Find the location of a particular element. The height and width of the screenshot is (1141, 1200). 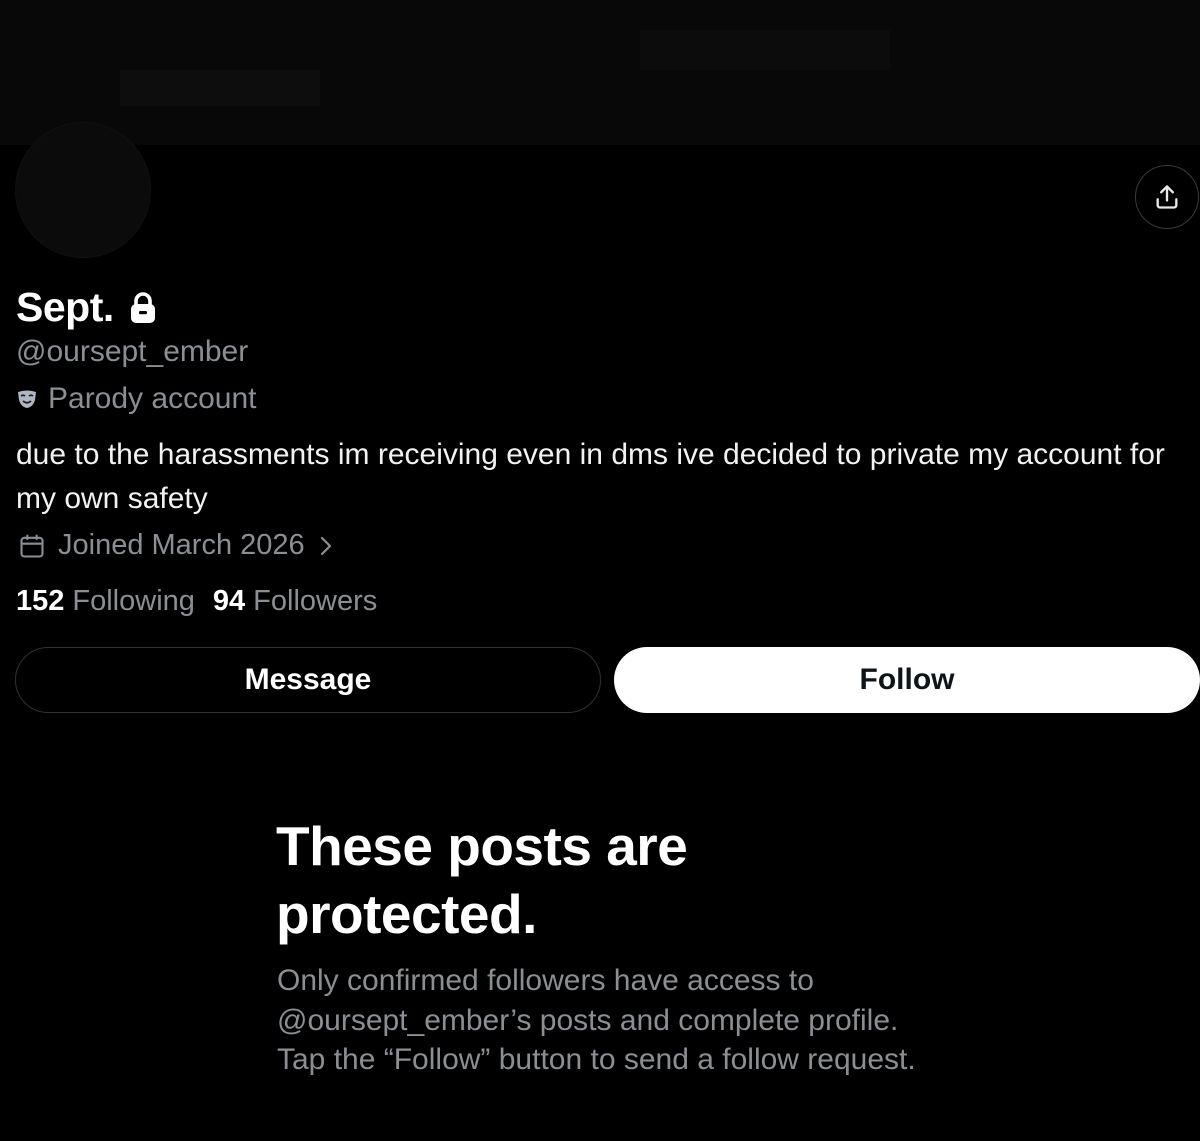

share-button is located at coordinates (1167, 197).